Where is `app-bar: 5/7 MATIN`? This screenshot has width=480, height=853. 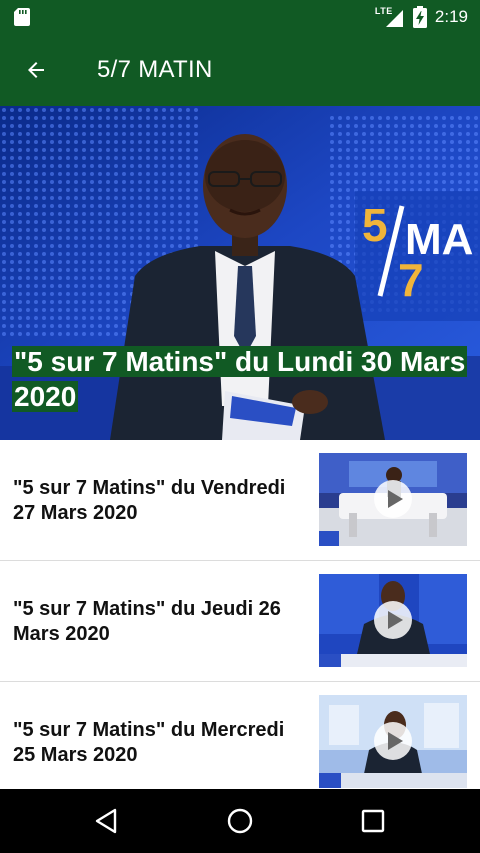 app-bar: 5/7 MATIN is located at coordinates (240, 70).